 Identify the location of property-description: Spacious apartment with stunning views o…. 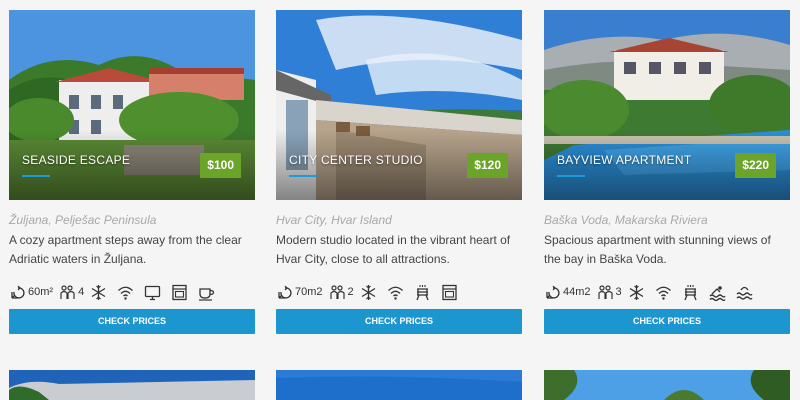
(657, 249).